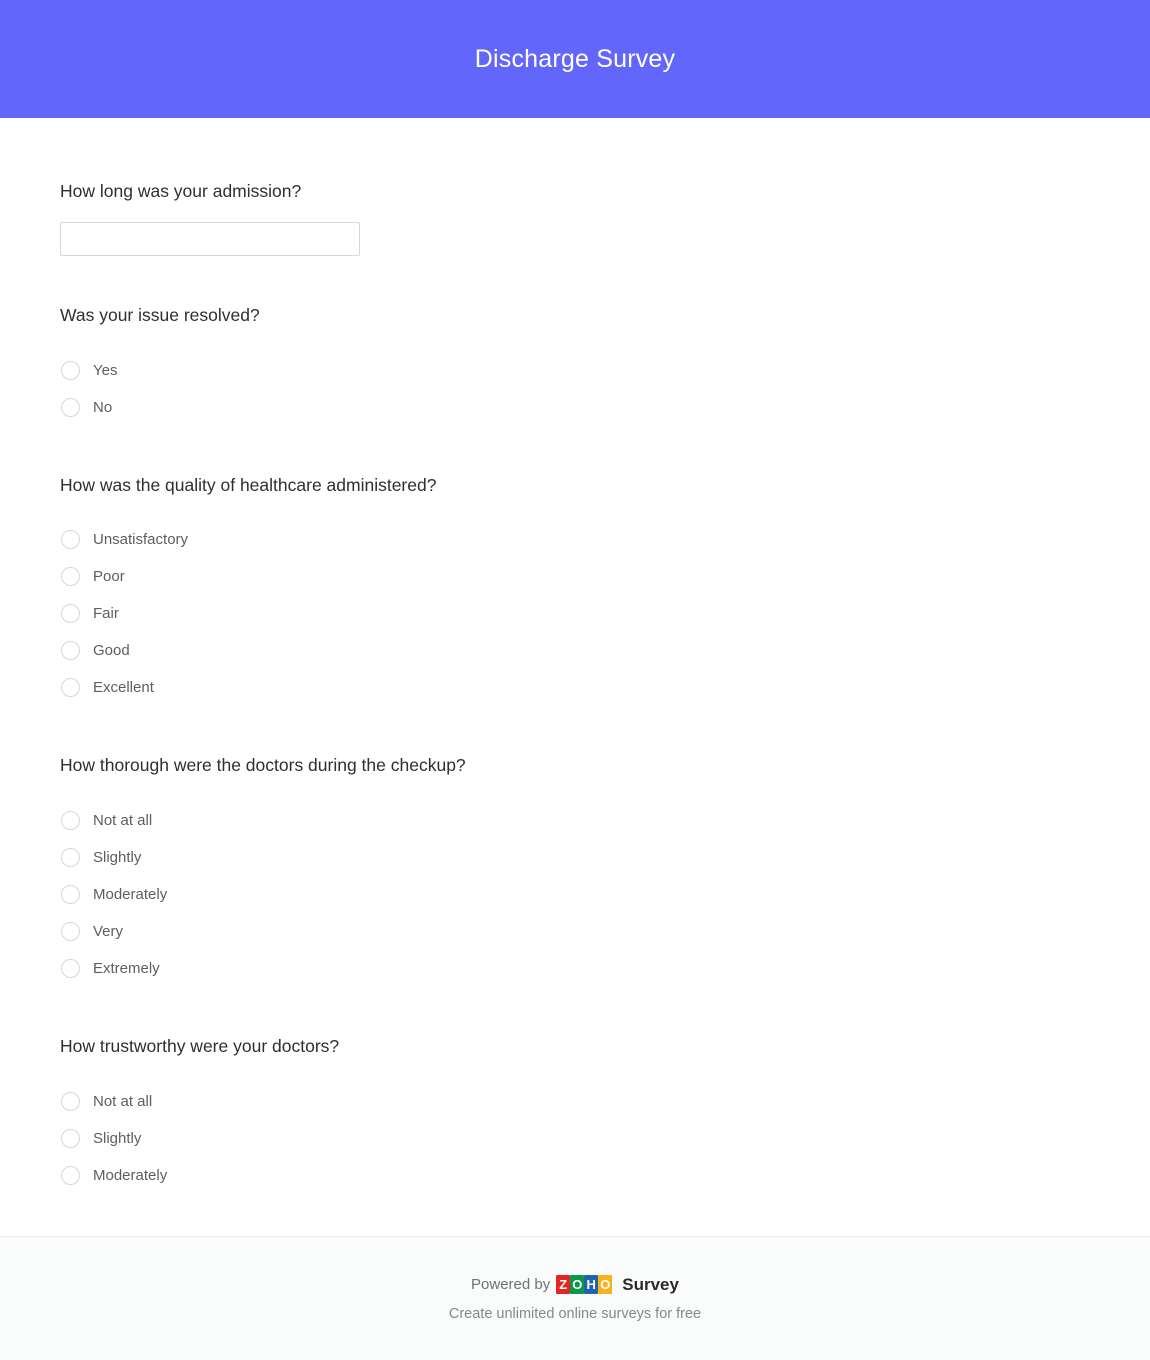 Image resolution: width=1150 pixels, height=1360 pixels. I want to click on zoho-logo-icon: ZOHO, so click(584, 1284).